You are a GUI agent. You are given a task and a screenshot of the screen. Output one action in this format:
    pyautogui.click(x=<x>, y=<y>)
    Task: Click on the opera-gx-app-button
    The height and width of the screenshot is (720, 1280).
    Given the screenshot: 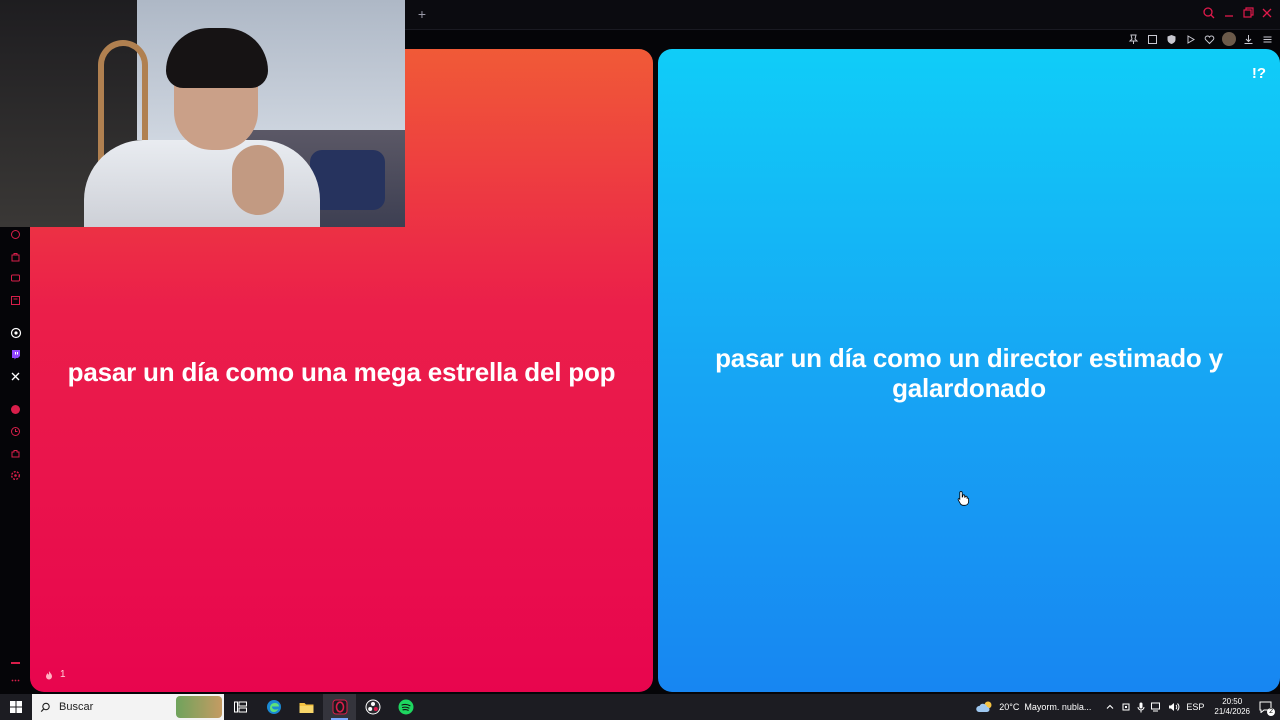 What is the action you would take?
    pyautogui.click(x=339, y=707)
    